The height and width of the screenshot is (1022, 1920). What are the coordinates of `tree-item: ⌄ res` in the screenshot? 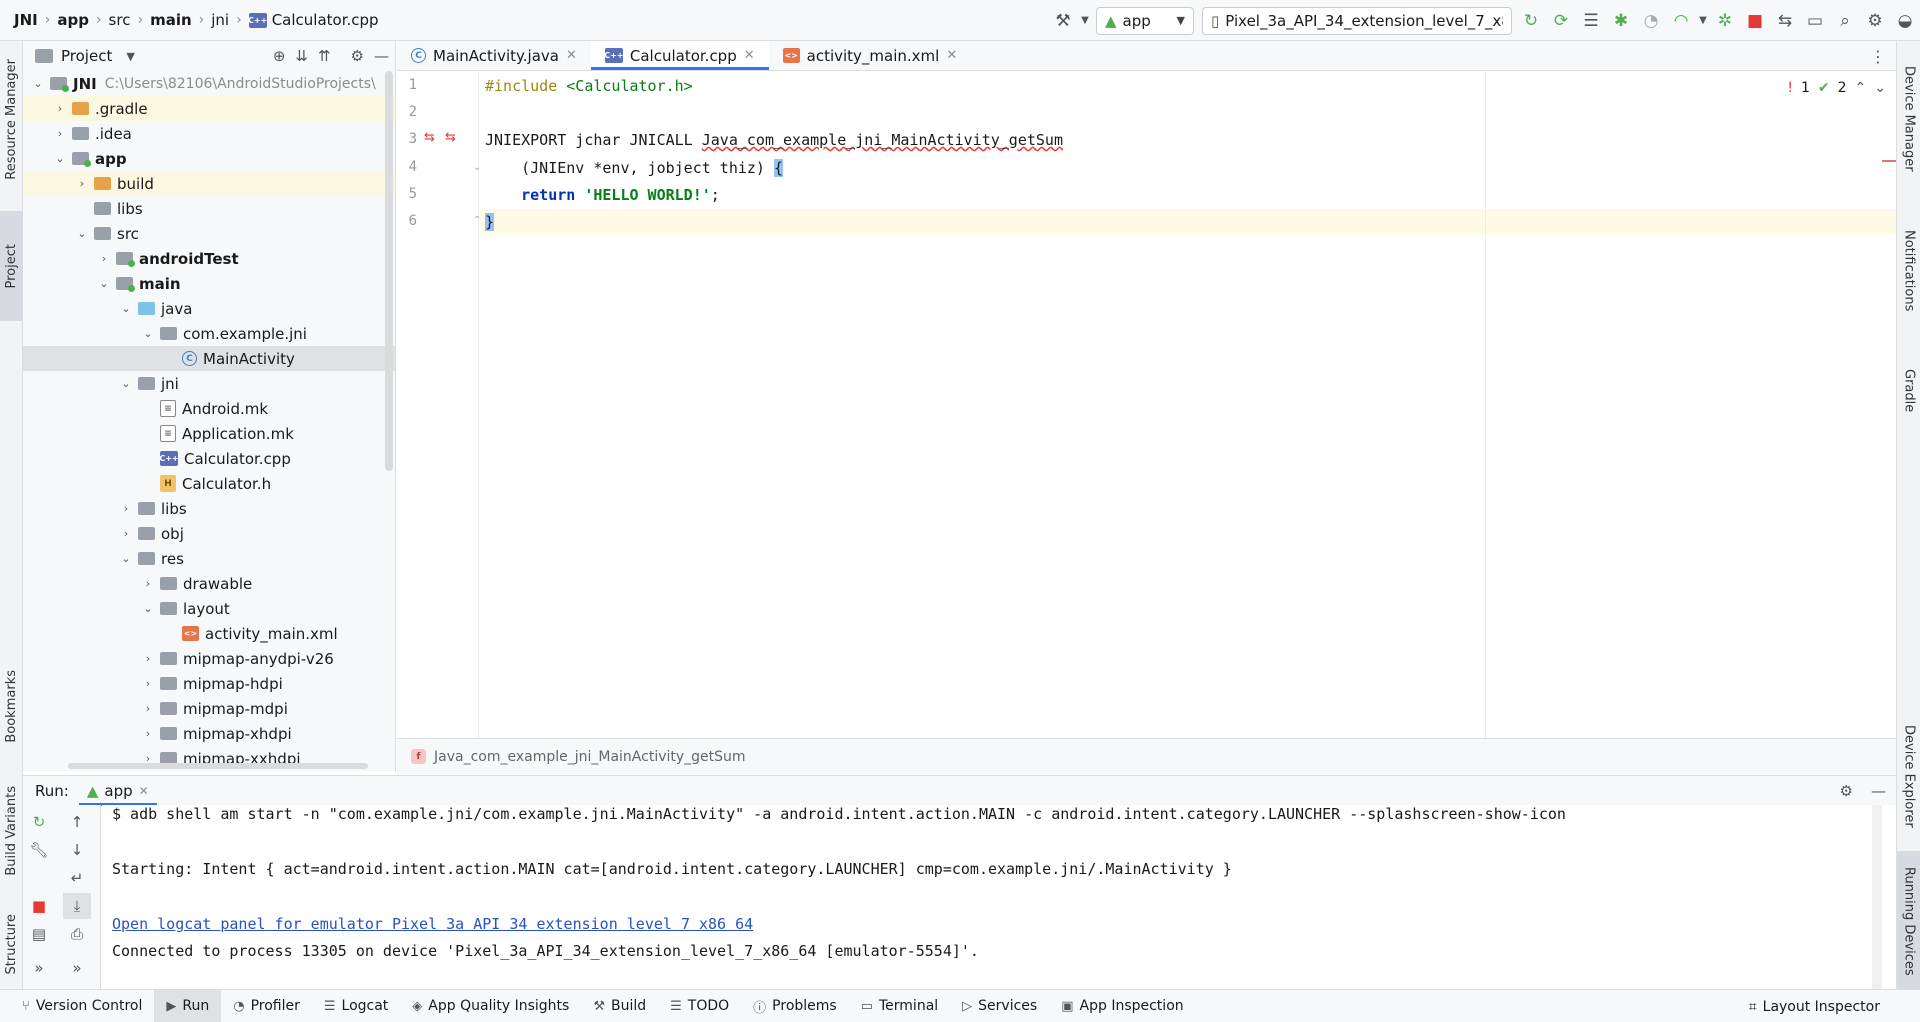 It's located at (209, 558).